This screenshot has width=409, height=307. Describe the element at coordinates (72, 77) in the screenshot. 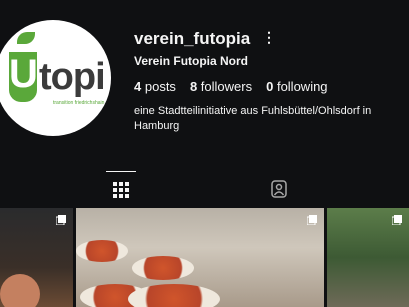

I see `avatar-logo-text: topi` at that location.